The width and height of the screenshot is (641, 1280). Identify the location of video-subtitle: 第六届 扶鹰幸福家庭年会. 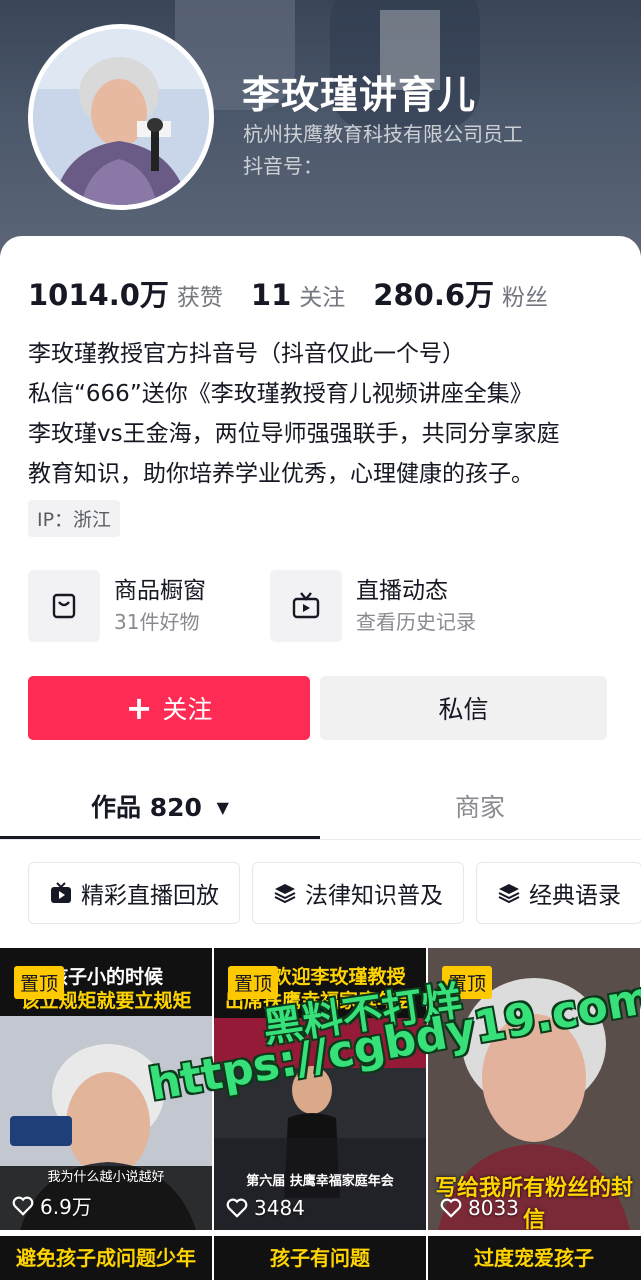
(320, 1181).